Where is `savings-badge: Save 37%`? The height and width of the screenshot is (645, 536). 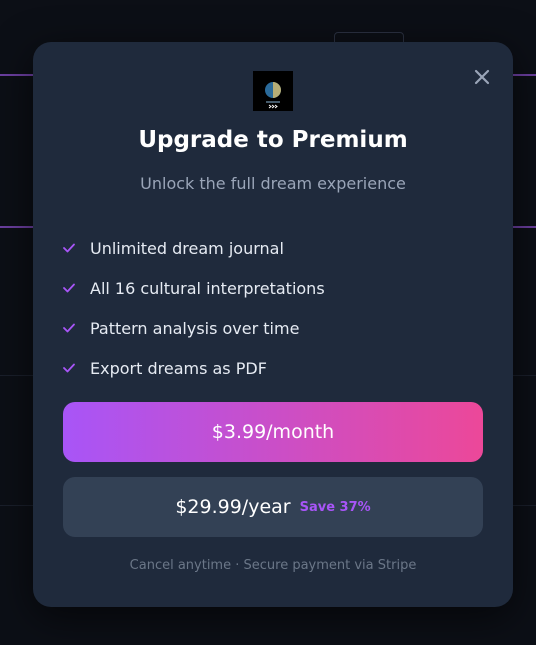
savings-badge: Save 37% is located at coordinates (335, 507).